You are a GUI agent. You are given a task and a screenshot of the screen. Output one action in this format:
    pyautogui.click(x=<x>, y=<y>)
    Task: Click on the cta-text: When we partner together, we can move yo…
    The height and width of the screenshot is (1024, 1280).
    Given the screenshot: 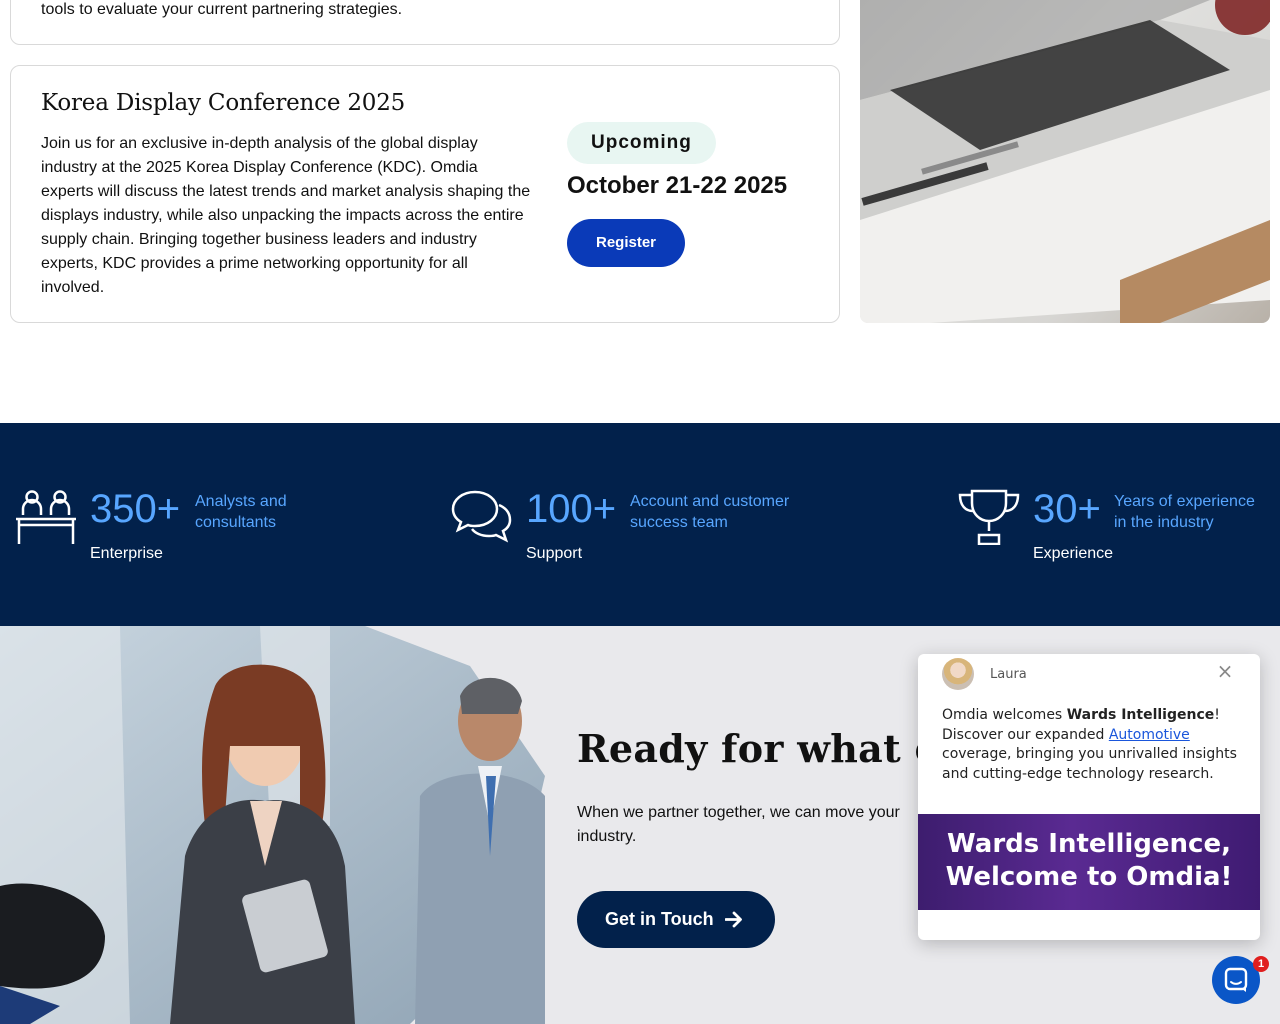 What is the action you would take?
    pyautogui.click(x=738, y=824)
    